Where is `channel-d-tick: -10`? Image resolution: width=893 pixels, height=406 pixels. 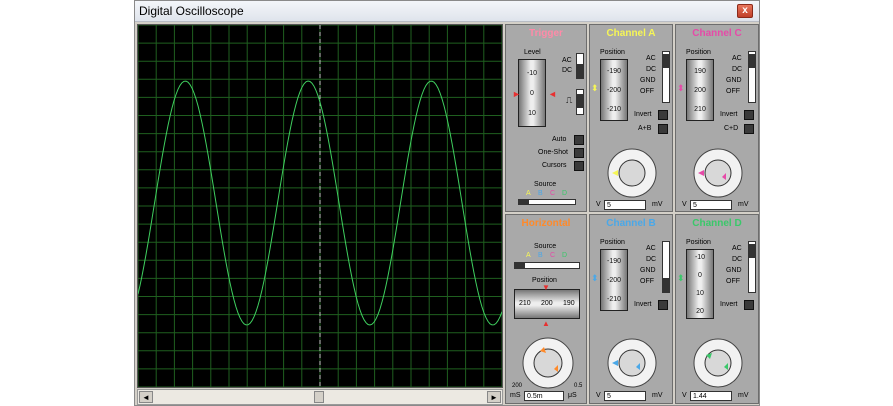 channel-d-tick: -10 is located at coordinates (700, 257).